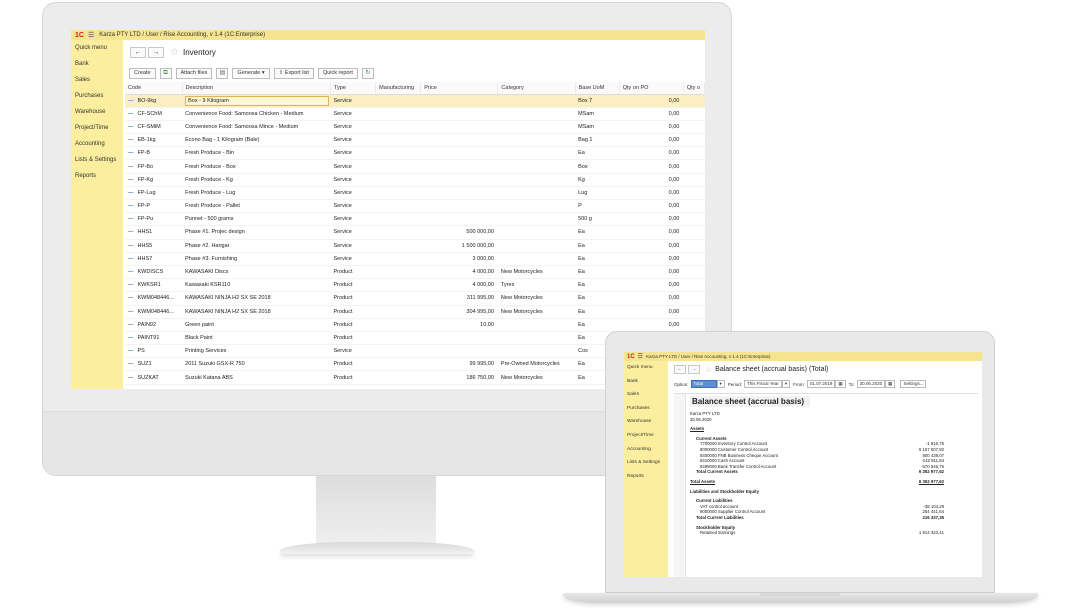 This screenshot has width=1080, height=608. I want to click on column-header: Base UoM, so click(597, 88).